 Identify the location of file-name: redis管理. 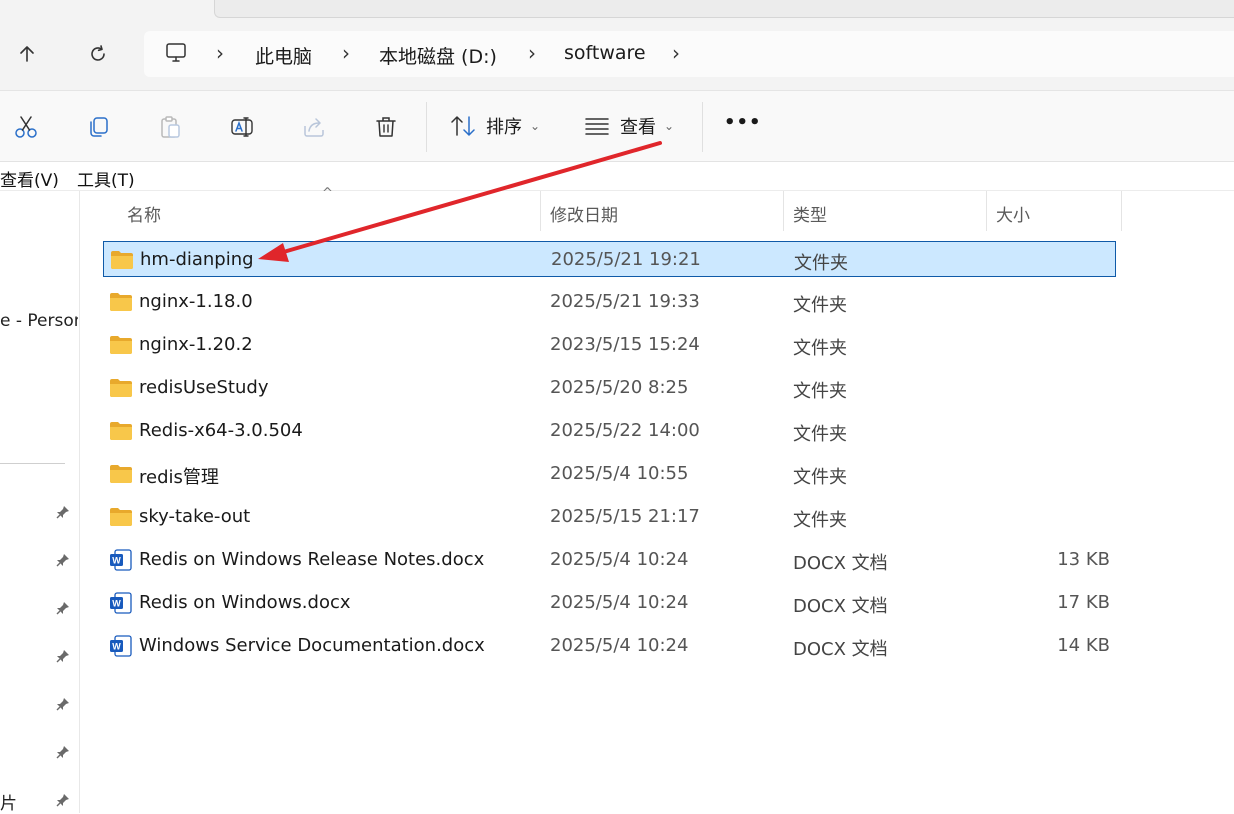
(179, 477).